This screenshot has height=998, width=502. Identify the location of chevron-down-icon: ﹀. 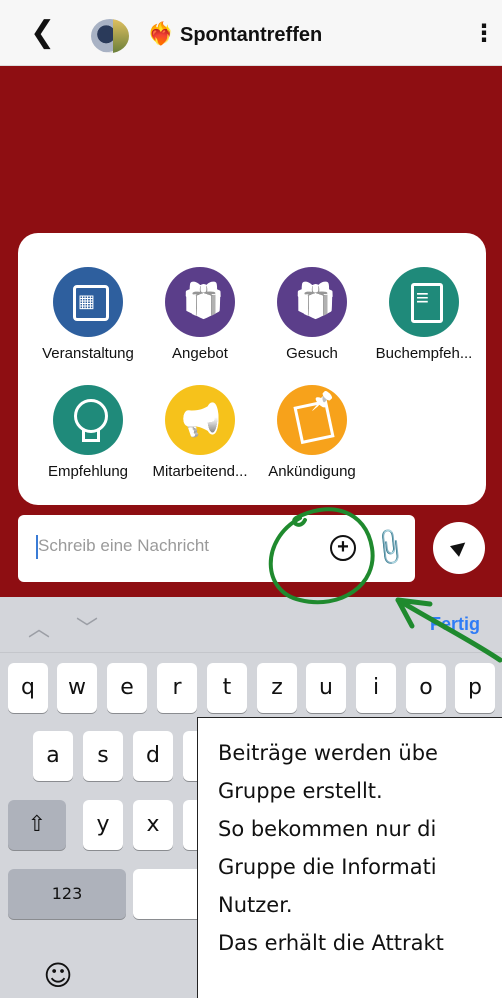
(87, 627).